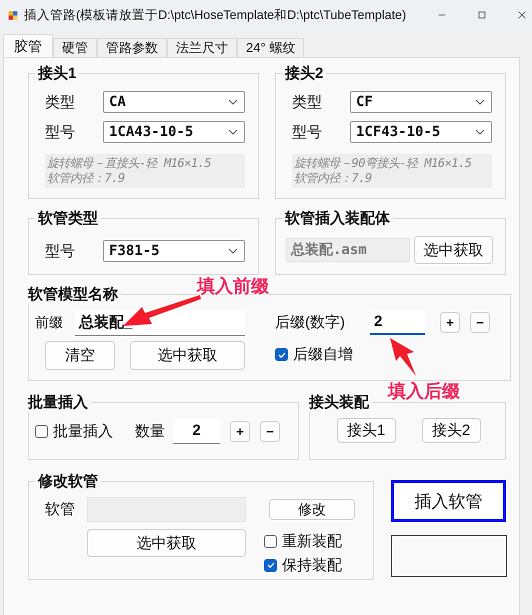 The image size is (532, 615). Describe the element at coordinates (132, 47) in the screenshot. I see `tab: 管路参数` at that location.